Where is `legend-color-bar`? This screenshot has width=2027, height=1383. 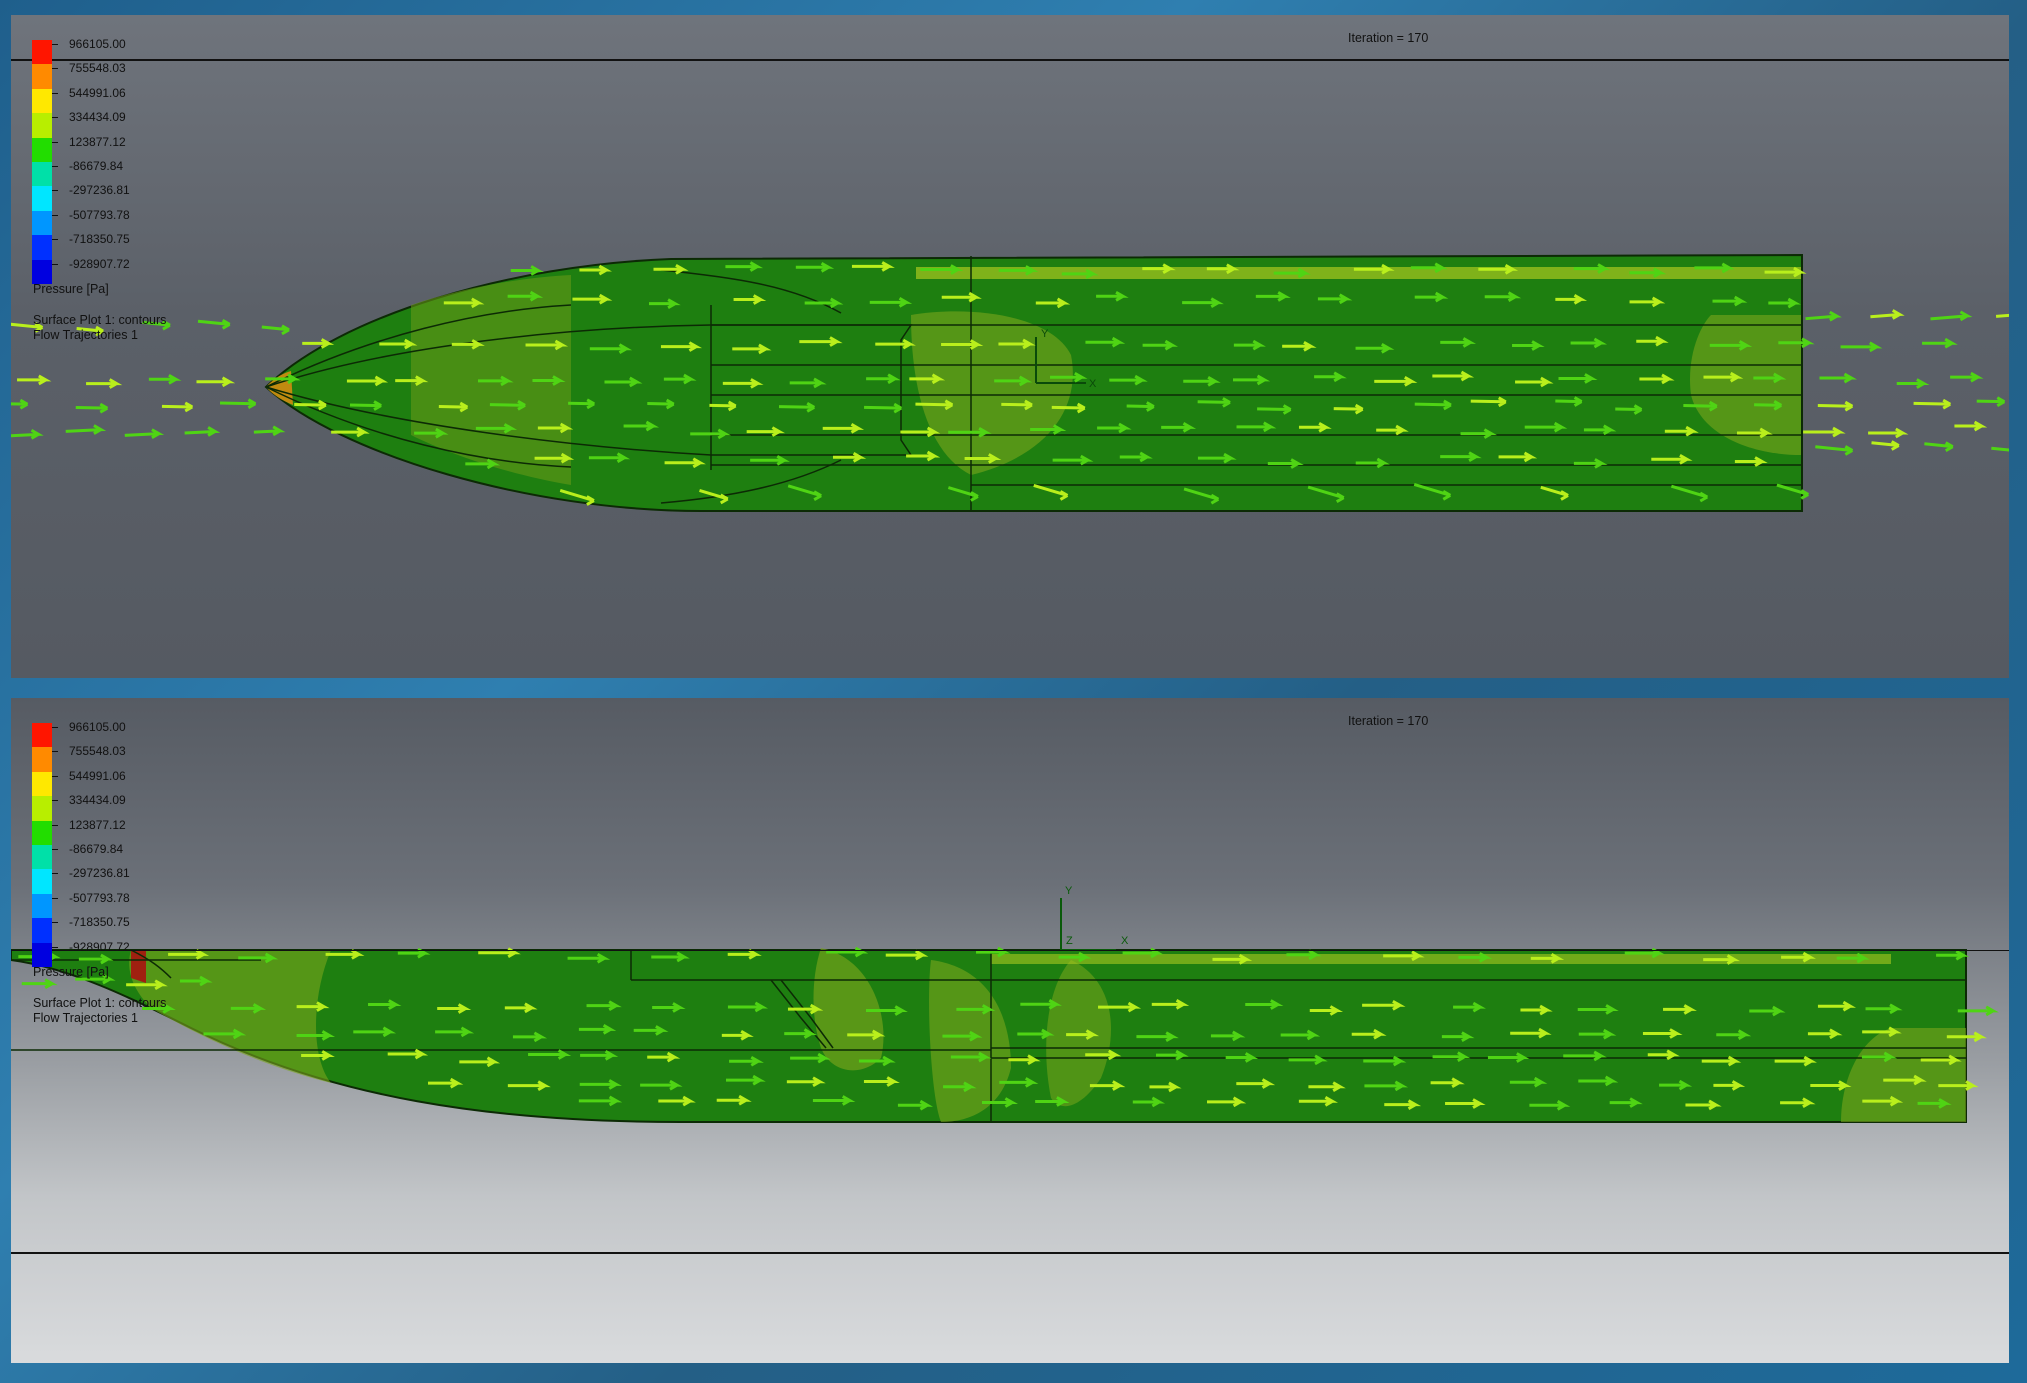 legend-color-bar is located at coordinates (42, 162).